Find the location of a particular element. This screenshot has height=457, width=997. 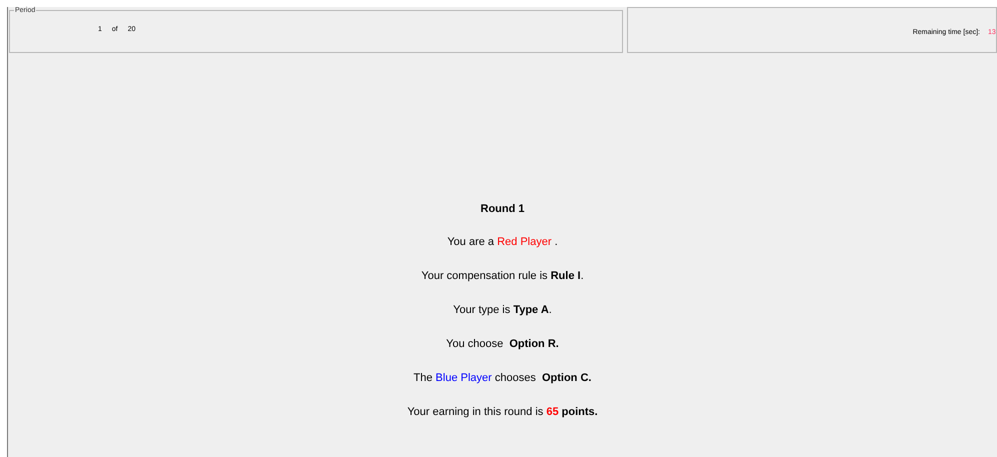

result-sentence: Your compensation rule is Rule I. is located at coordinates (502, 276).